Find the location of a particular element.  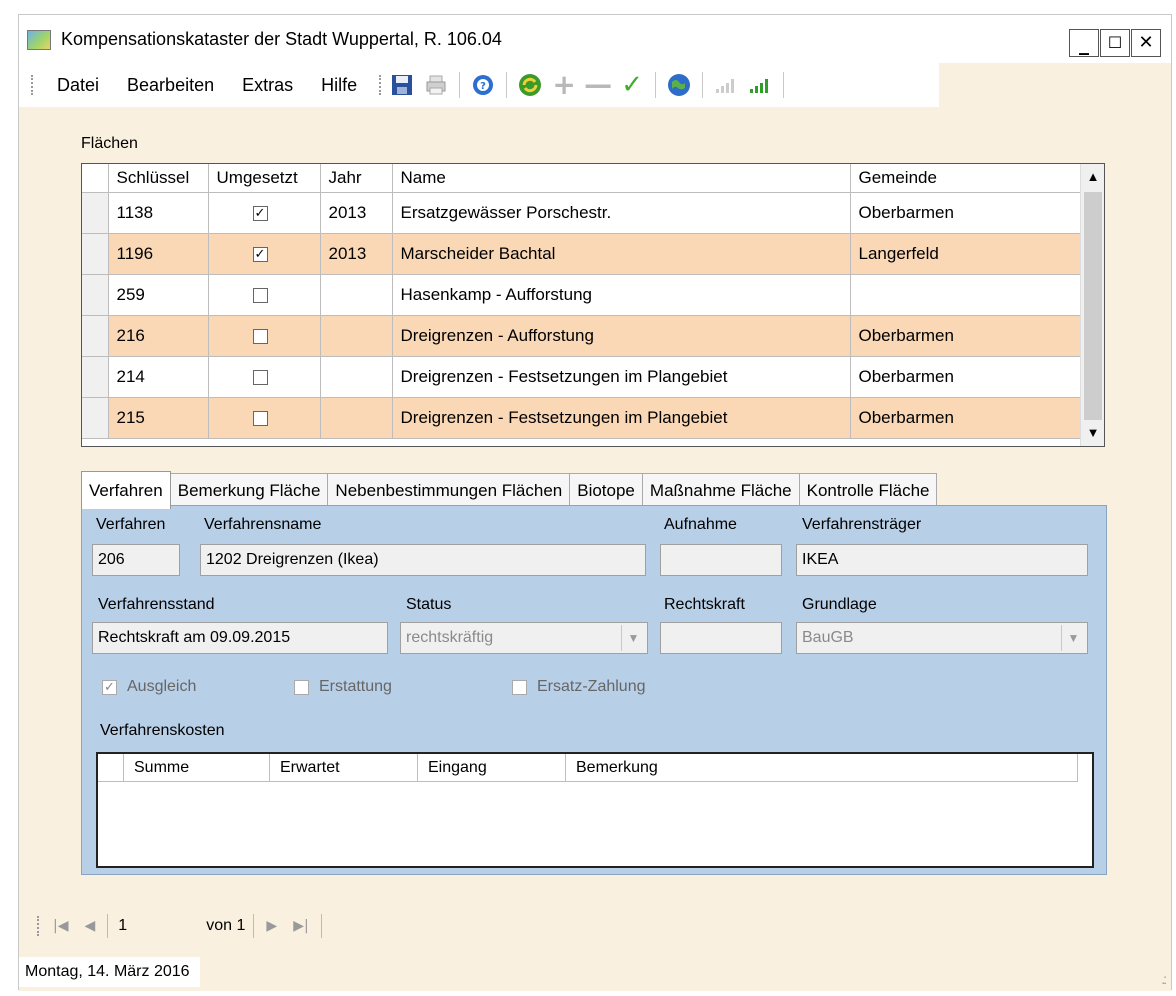

position-input: 1 is located at coordinates (157, 926).